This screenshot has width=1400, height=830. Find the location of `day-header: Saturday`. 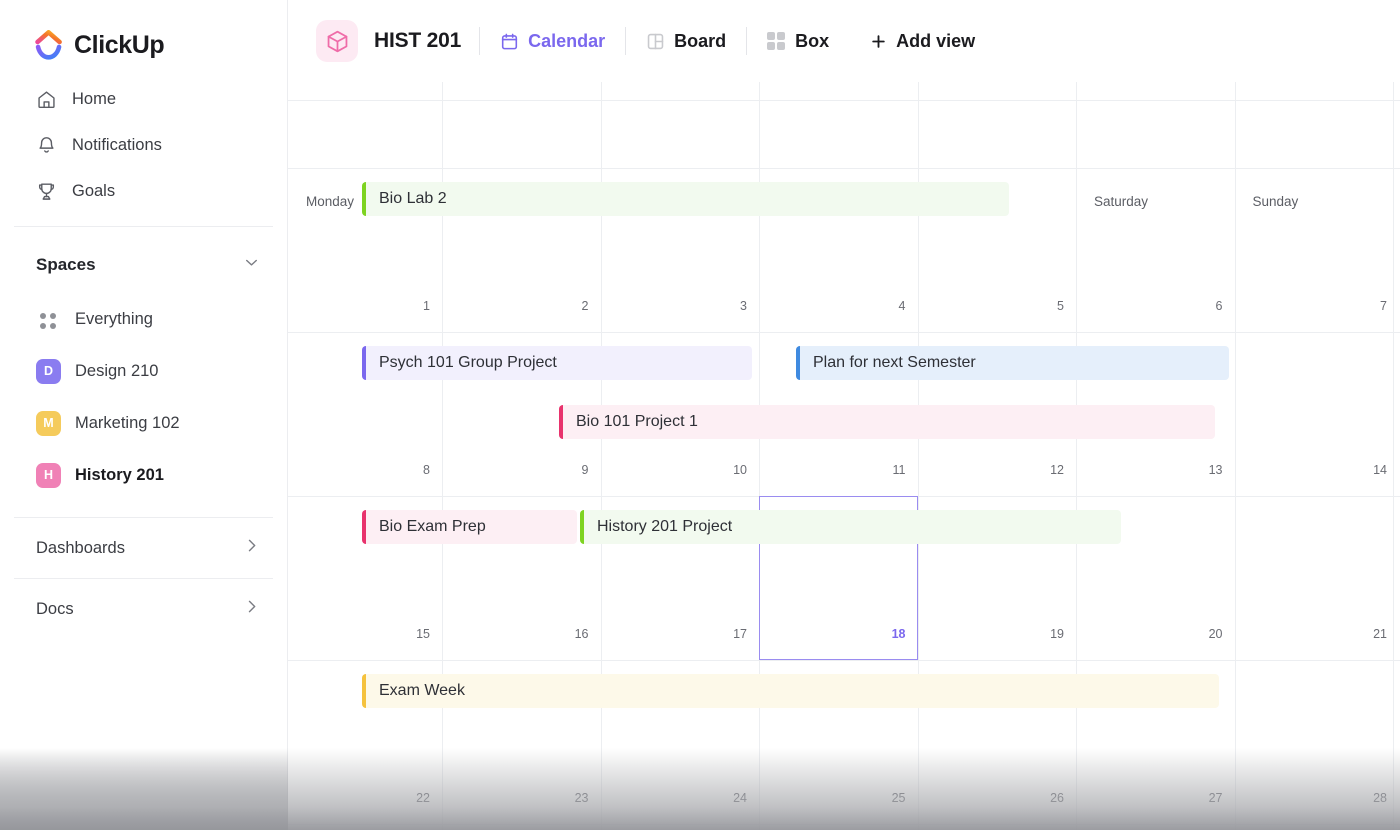

day-header: Saturday is located at coordinates (1121, 201).